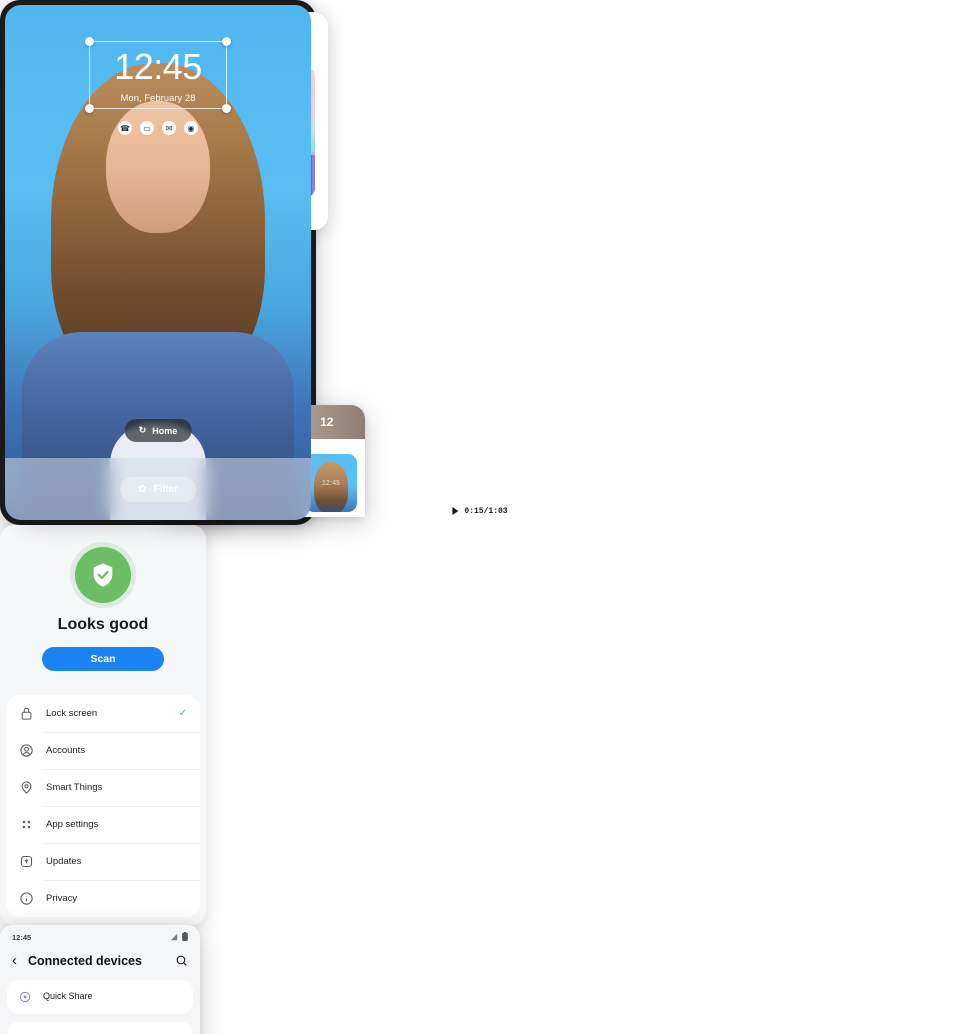 The height and width of the screenshot is (1034, 960). Describe the element at coordinates (142, 489) in the screenshot. I see `filter-icon: ✿` at that location.